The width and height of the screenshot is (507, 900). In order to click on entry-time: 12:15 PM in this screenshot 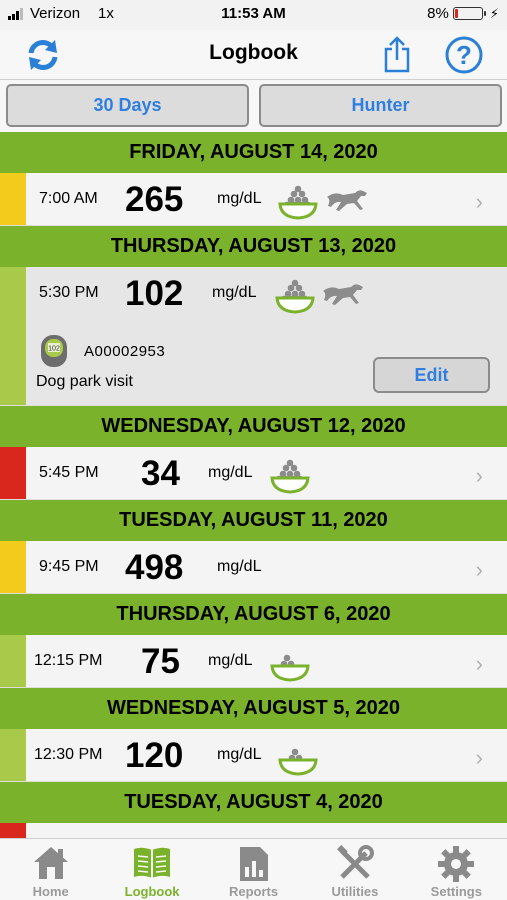, I will do `click(68, 660)`.